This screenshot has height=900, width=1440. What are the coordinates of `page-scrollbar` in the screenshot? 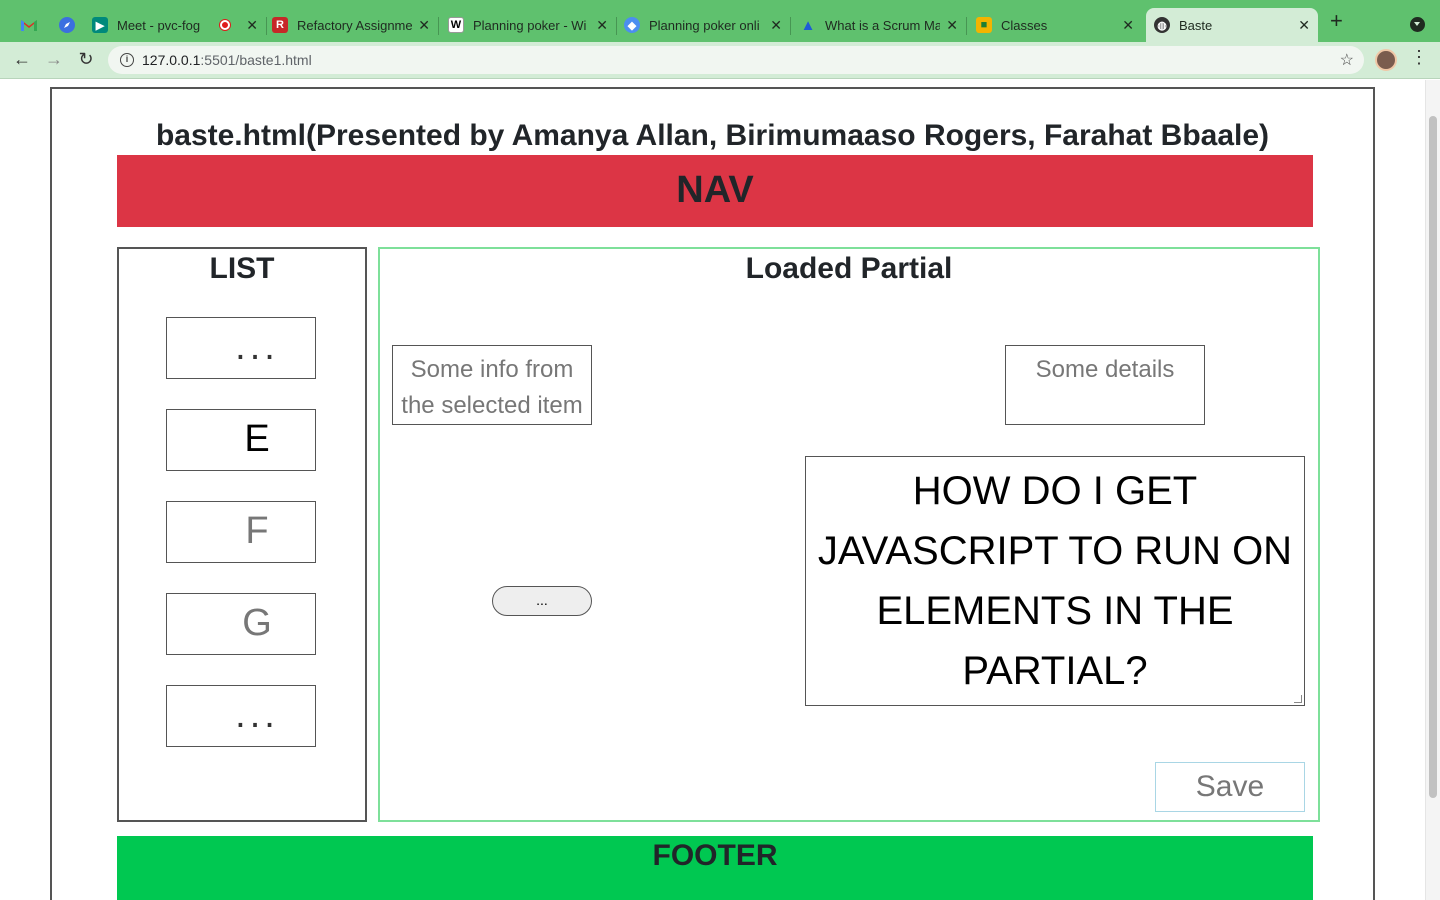 It's located at (1432, 490).